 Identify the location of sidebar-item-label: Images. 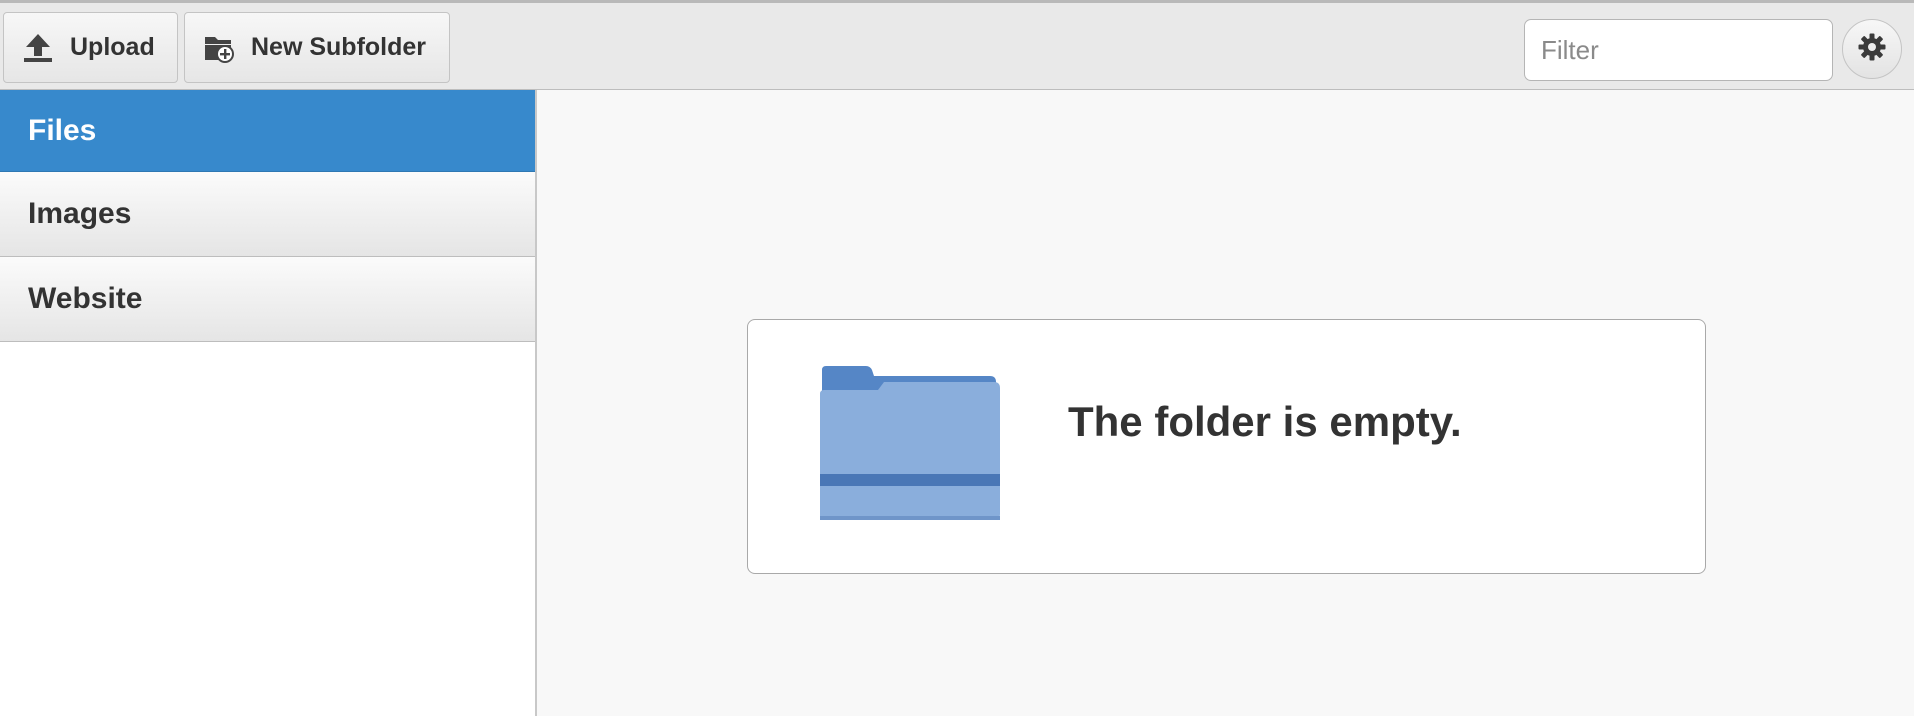
(80, 213).